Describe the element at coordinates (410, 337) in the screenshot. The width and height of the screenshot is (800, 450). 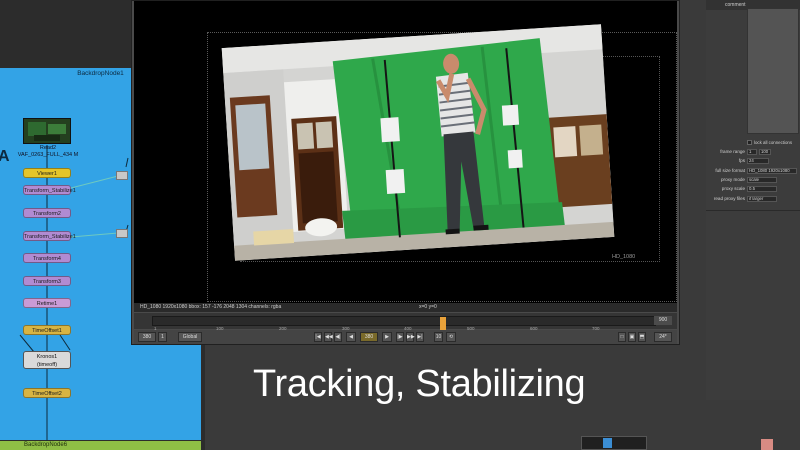
I see `next-keyframe-button: ▶▶` at that location.